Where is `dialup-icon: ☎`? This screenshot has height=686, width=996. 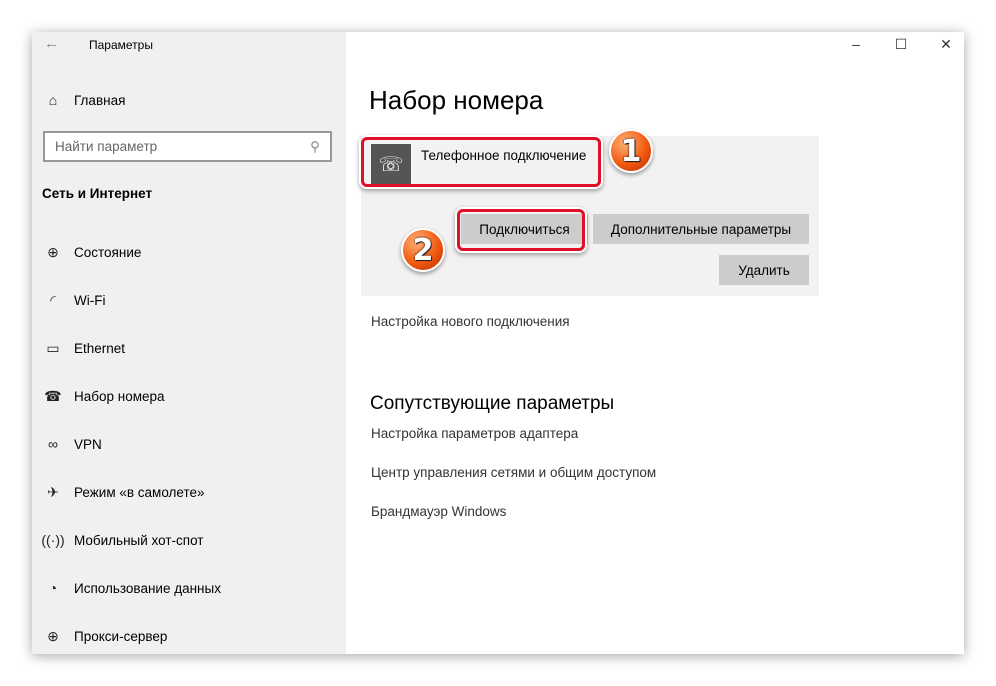
dialup-icon: ☎ is located at coordinates (53, 395).